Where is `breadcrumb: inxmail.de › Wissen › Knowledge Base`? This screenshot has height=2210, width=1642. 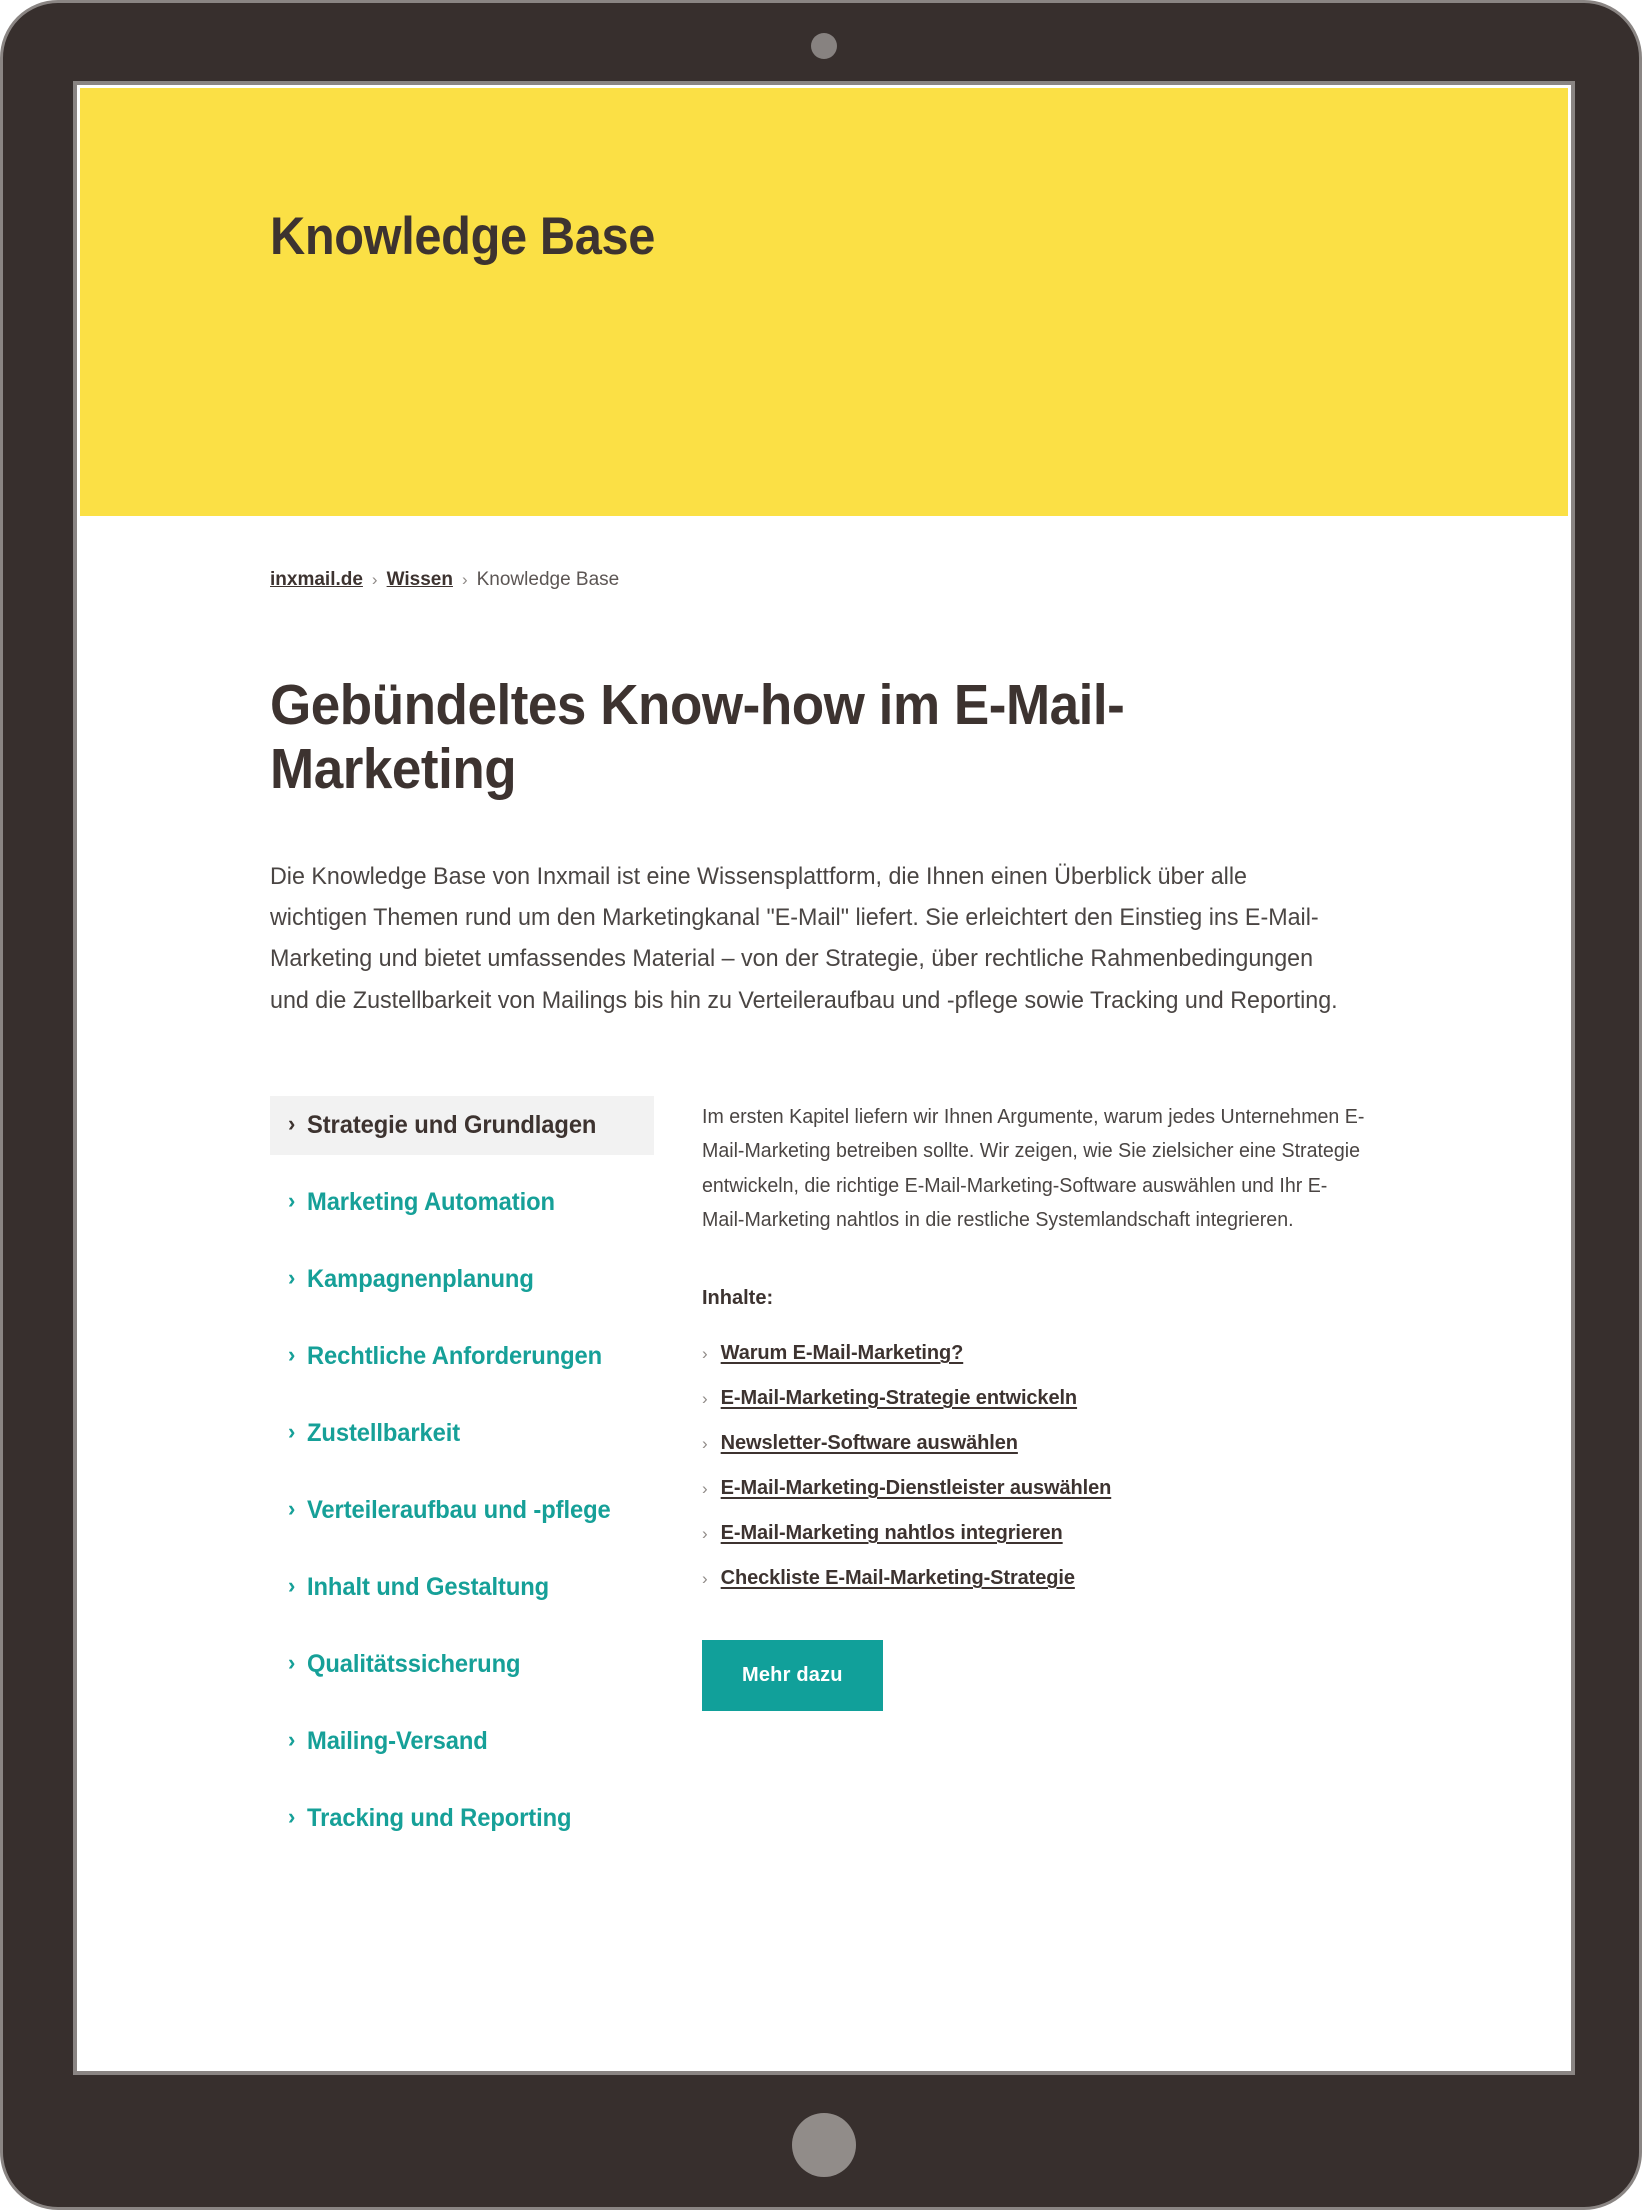 breadcrumb: inxmail.de › Wissen › Knowledge Base is located at coordinates (824, 580).